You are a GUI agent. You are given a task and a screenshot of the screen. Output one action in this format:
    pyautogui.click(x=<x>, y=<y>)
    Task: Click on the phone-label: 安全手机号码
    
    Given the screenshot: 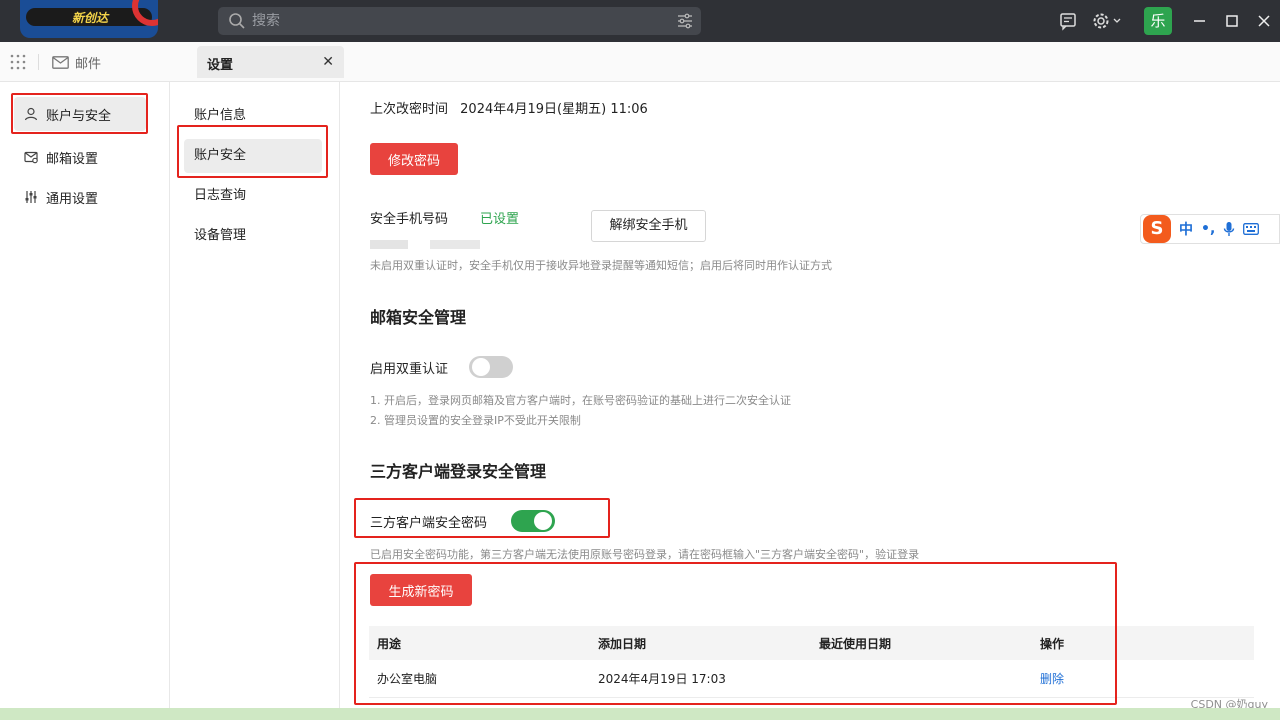 What is the action you would take?
    pyautogui.click(x=409, y=219)
    